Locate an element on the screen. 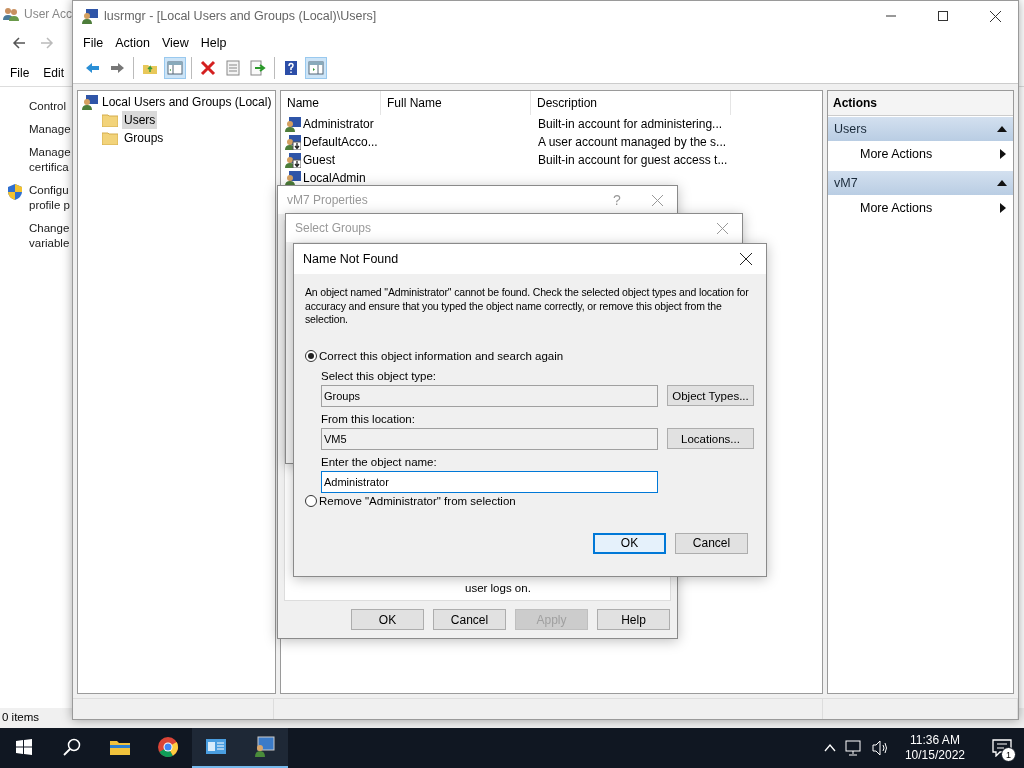 This screenshot has height=768, width=1024. tree-item: Groups is located at coordinates (144, 138).